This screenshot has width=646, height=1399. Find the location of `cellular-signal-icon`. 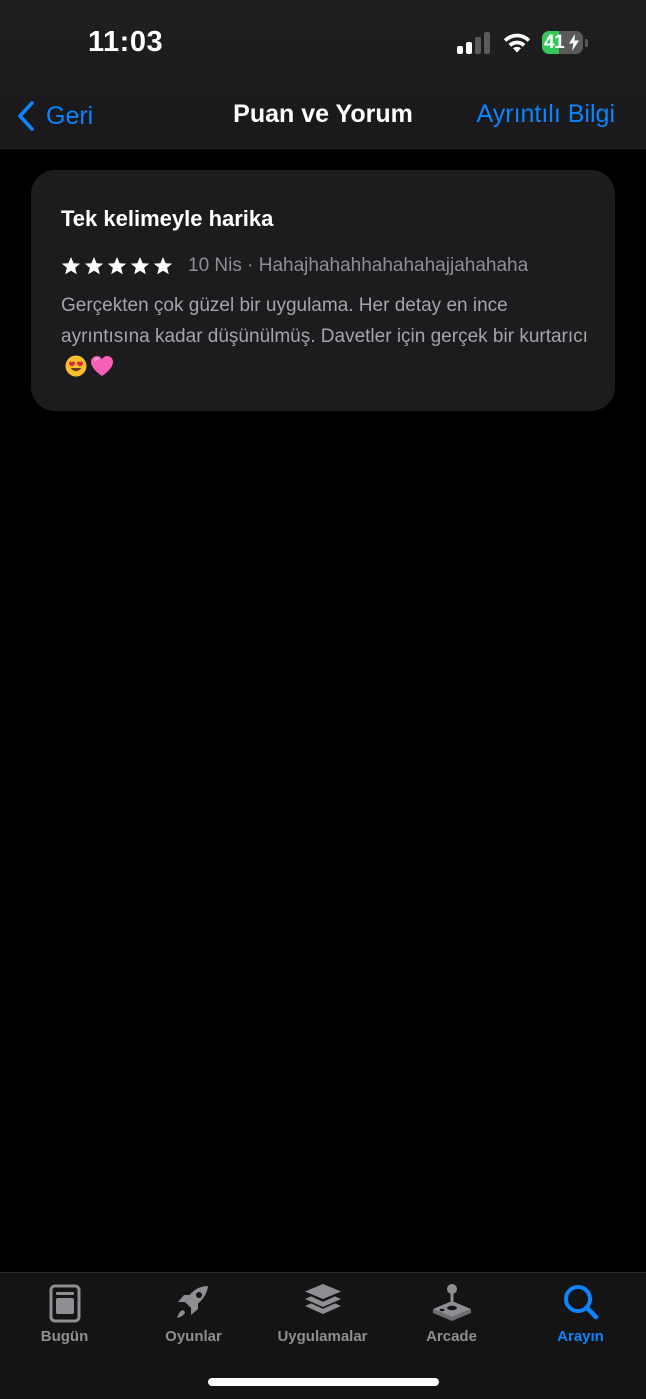

cellular-signal-icon is located at coordinates (474, 43).